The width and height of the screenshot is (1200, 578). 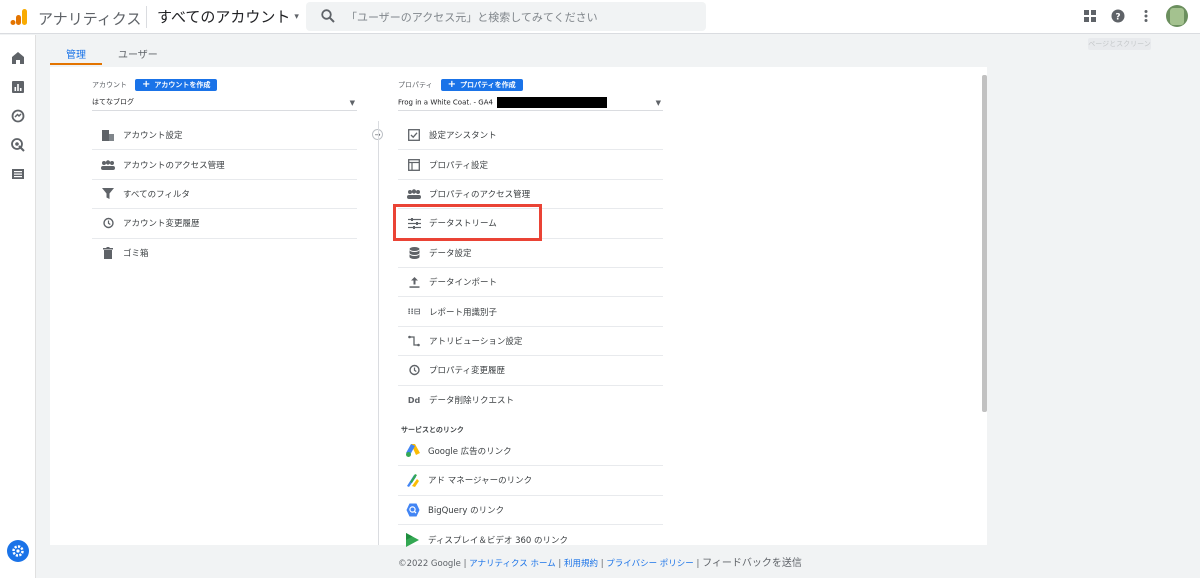 I want to click on google-ads-icon, so click(x=413, y=451).